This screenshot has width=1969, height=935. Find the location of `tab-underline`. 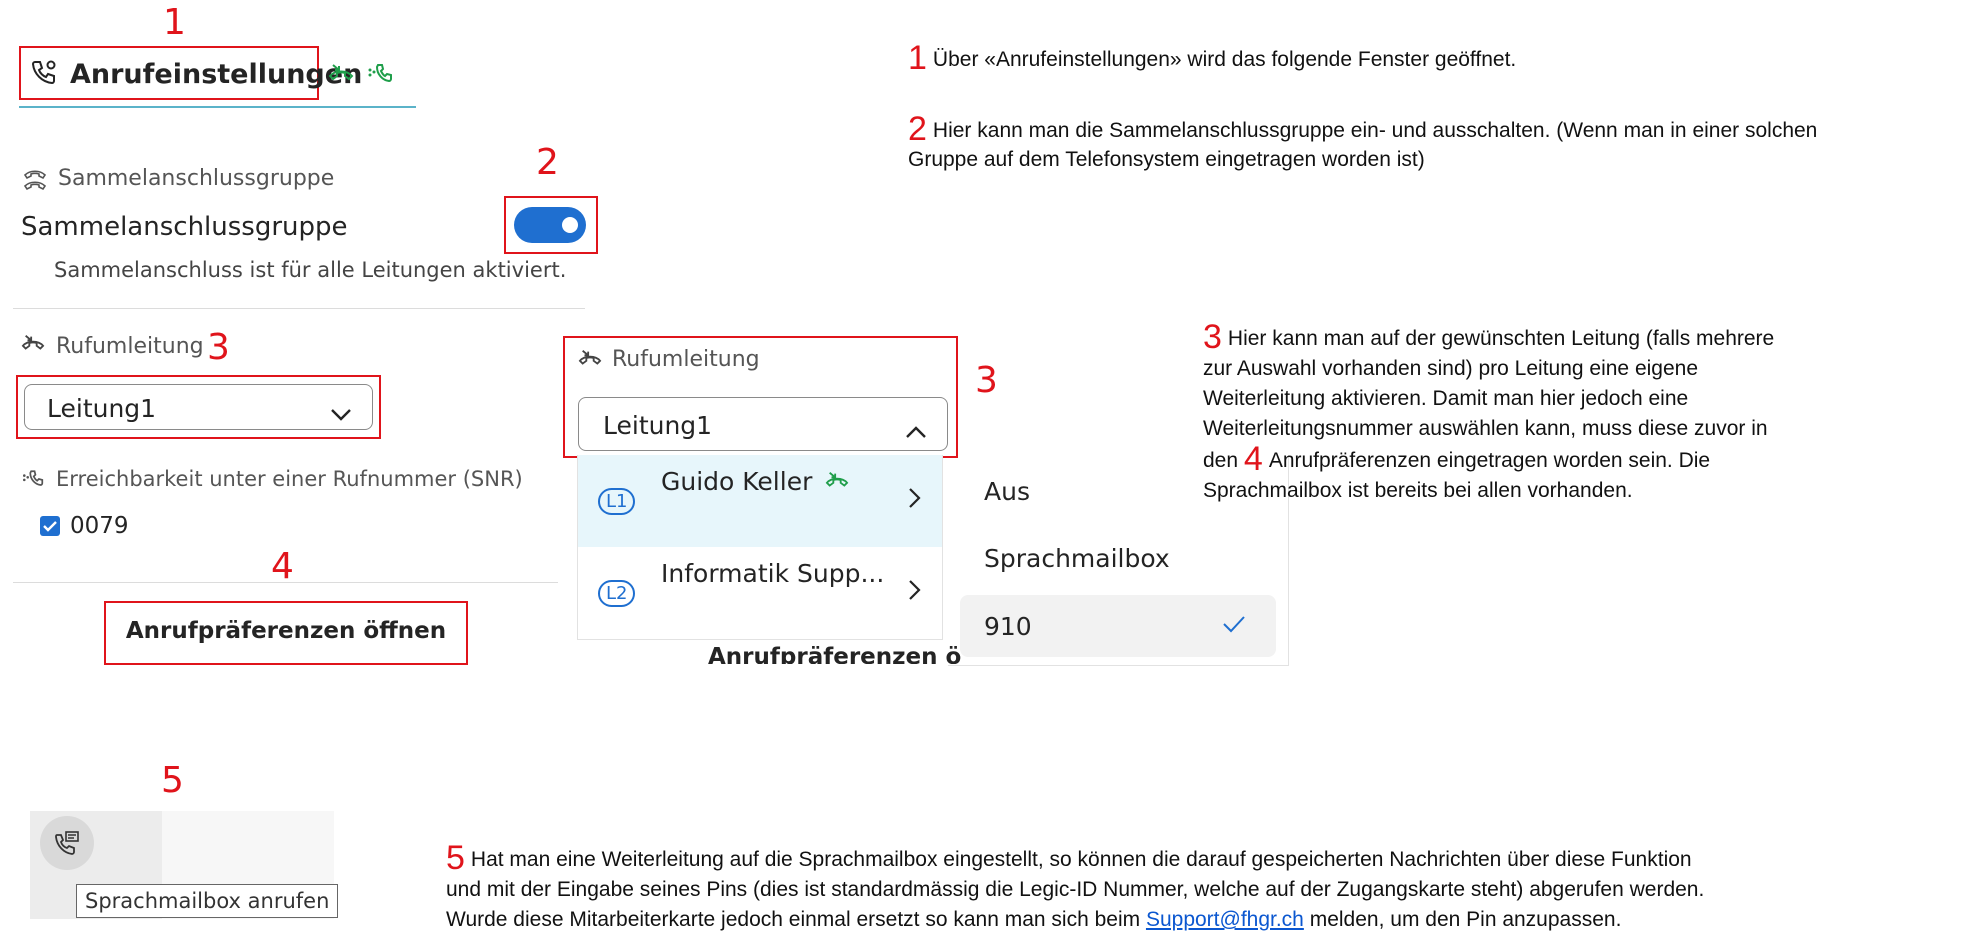

tab-underline is located at coordinates (217, 107).